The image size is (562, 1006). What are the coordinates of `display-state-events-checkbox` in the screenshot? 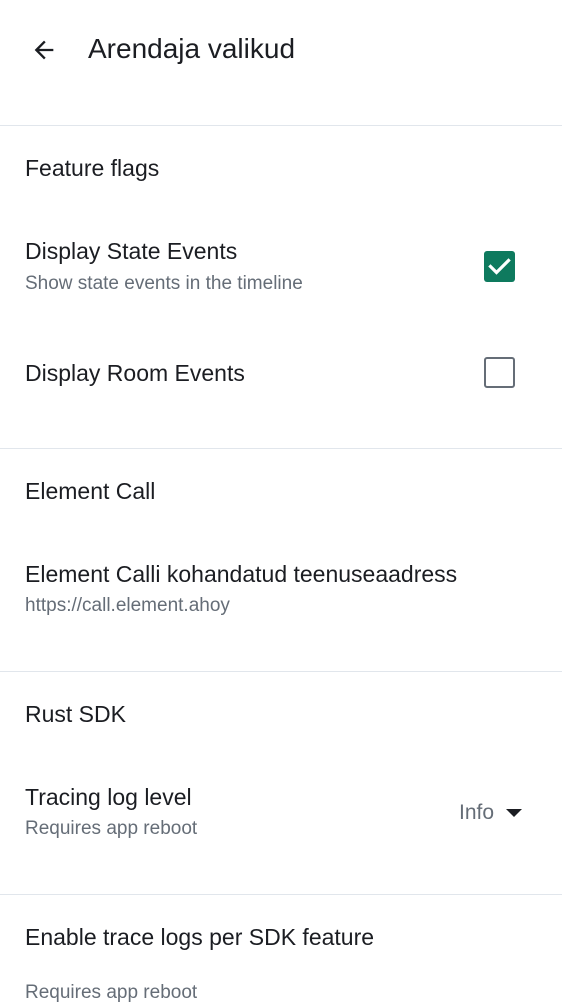 It's located at (499, 266).